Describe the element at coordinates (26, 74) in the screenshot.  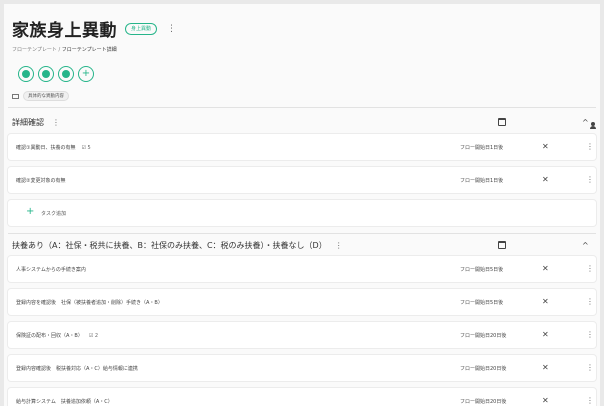
I see `person-add-icon` at that location.